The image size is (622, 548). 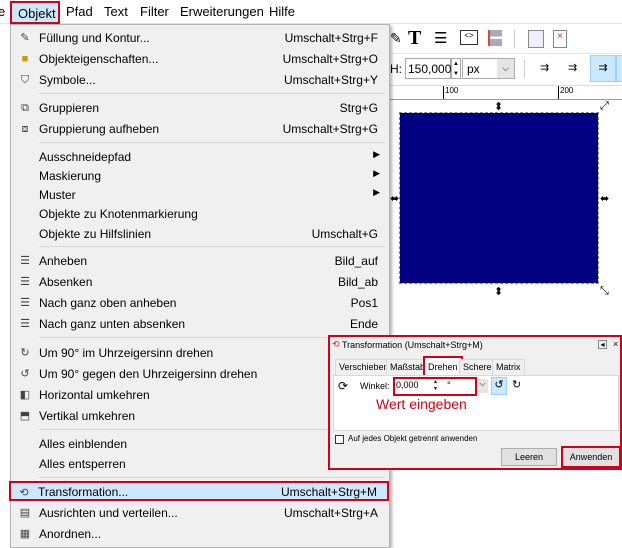 I want to click on scale-corners-icon: ⇉, so click(x=572, y=67).